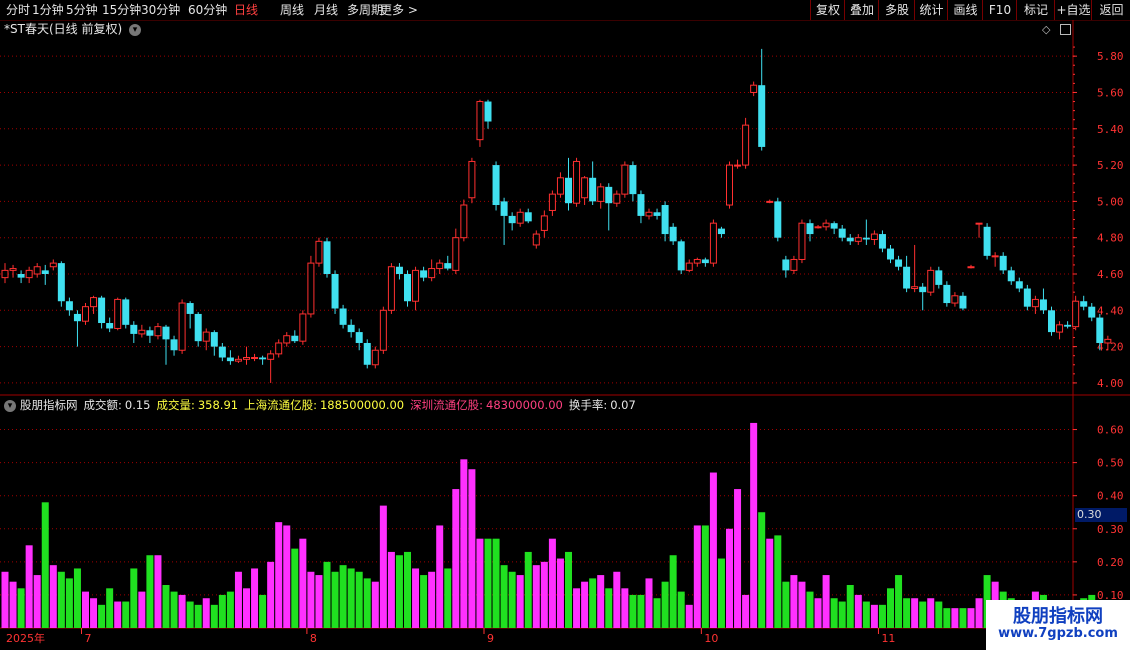 The image size is (1130, 650). Describe the element at coordinates (1058, 633) in the screenshot. I see `watermark-line2: www.7gpzb.com` at that location.